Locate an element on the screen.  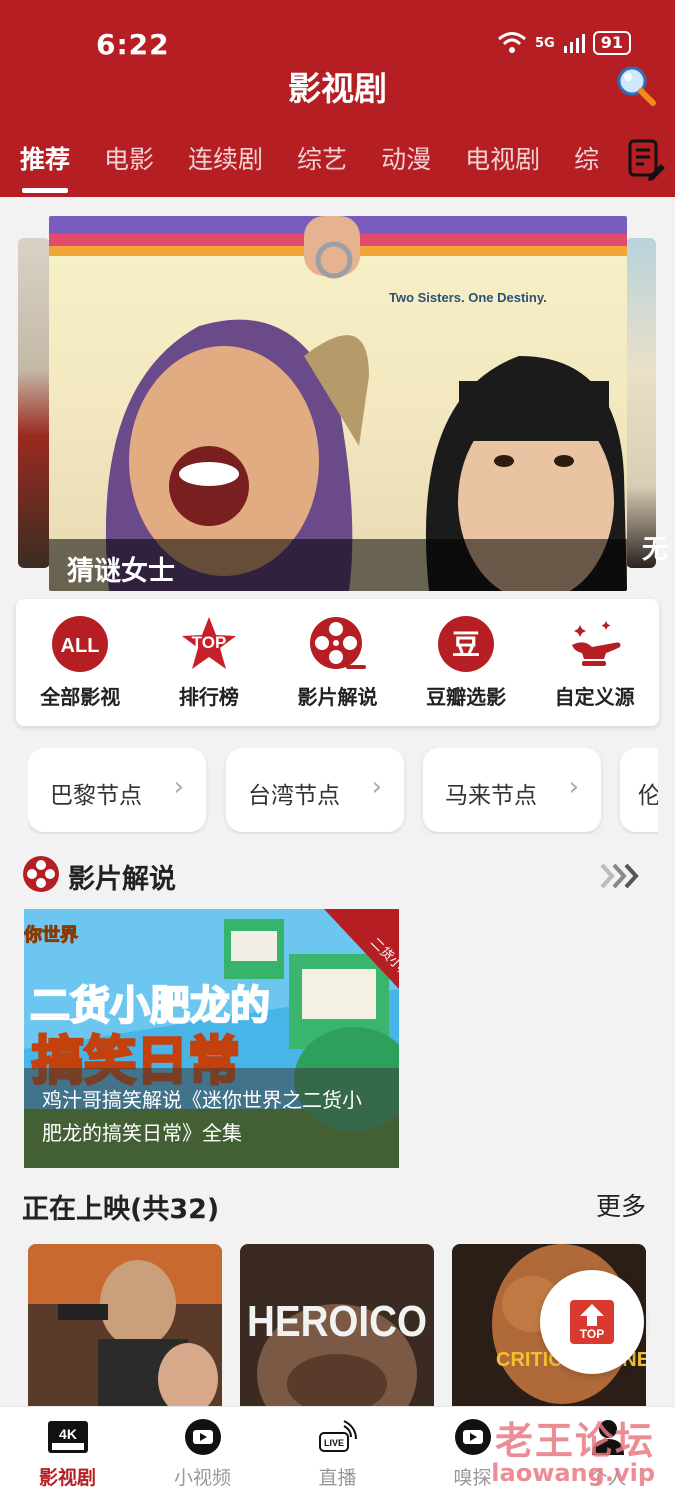
nav-label: 影视剧 is located at coordinates (67, 1478).